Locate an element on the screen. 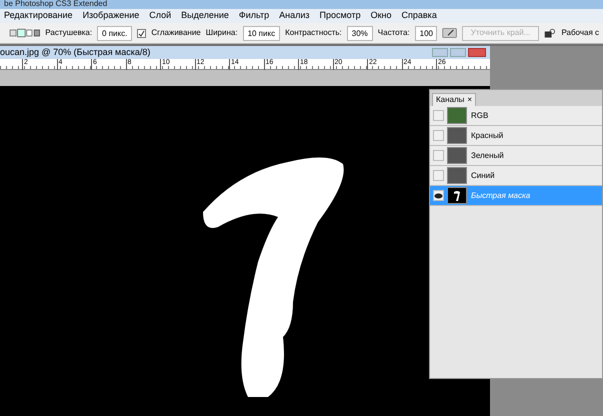  checkbox is located at coordinates (141, 33).